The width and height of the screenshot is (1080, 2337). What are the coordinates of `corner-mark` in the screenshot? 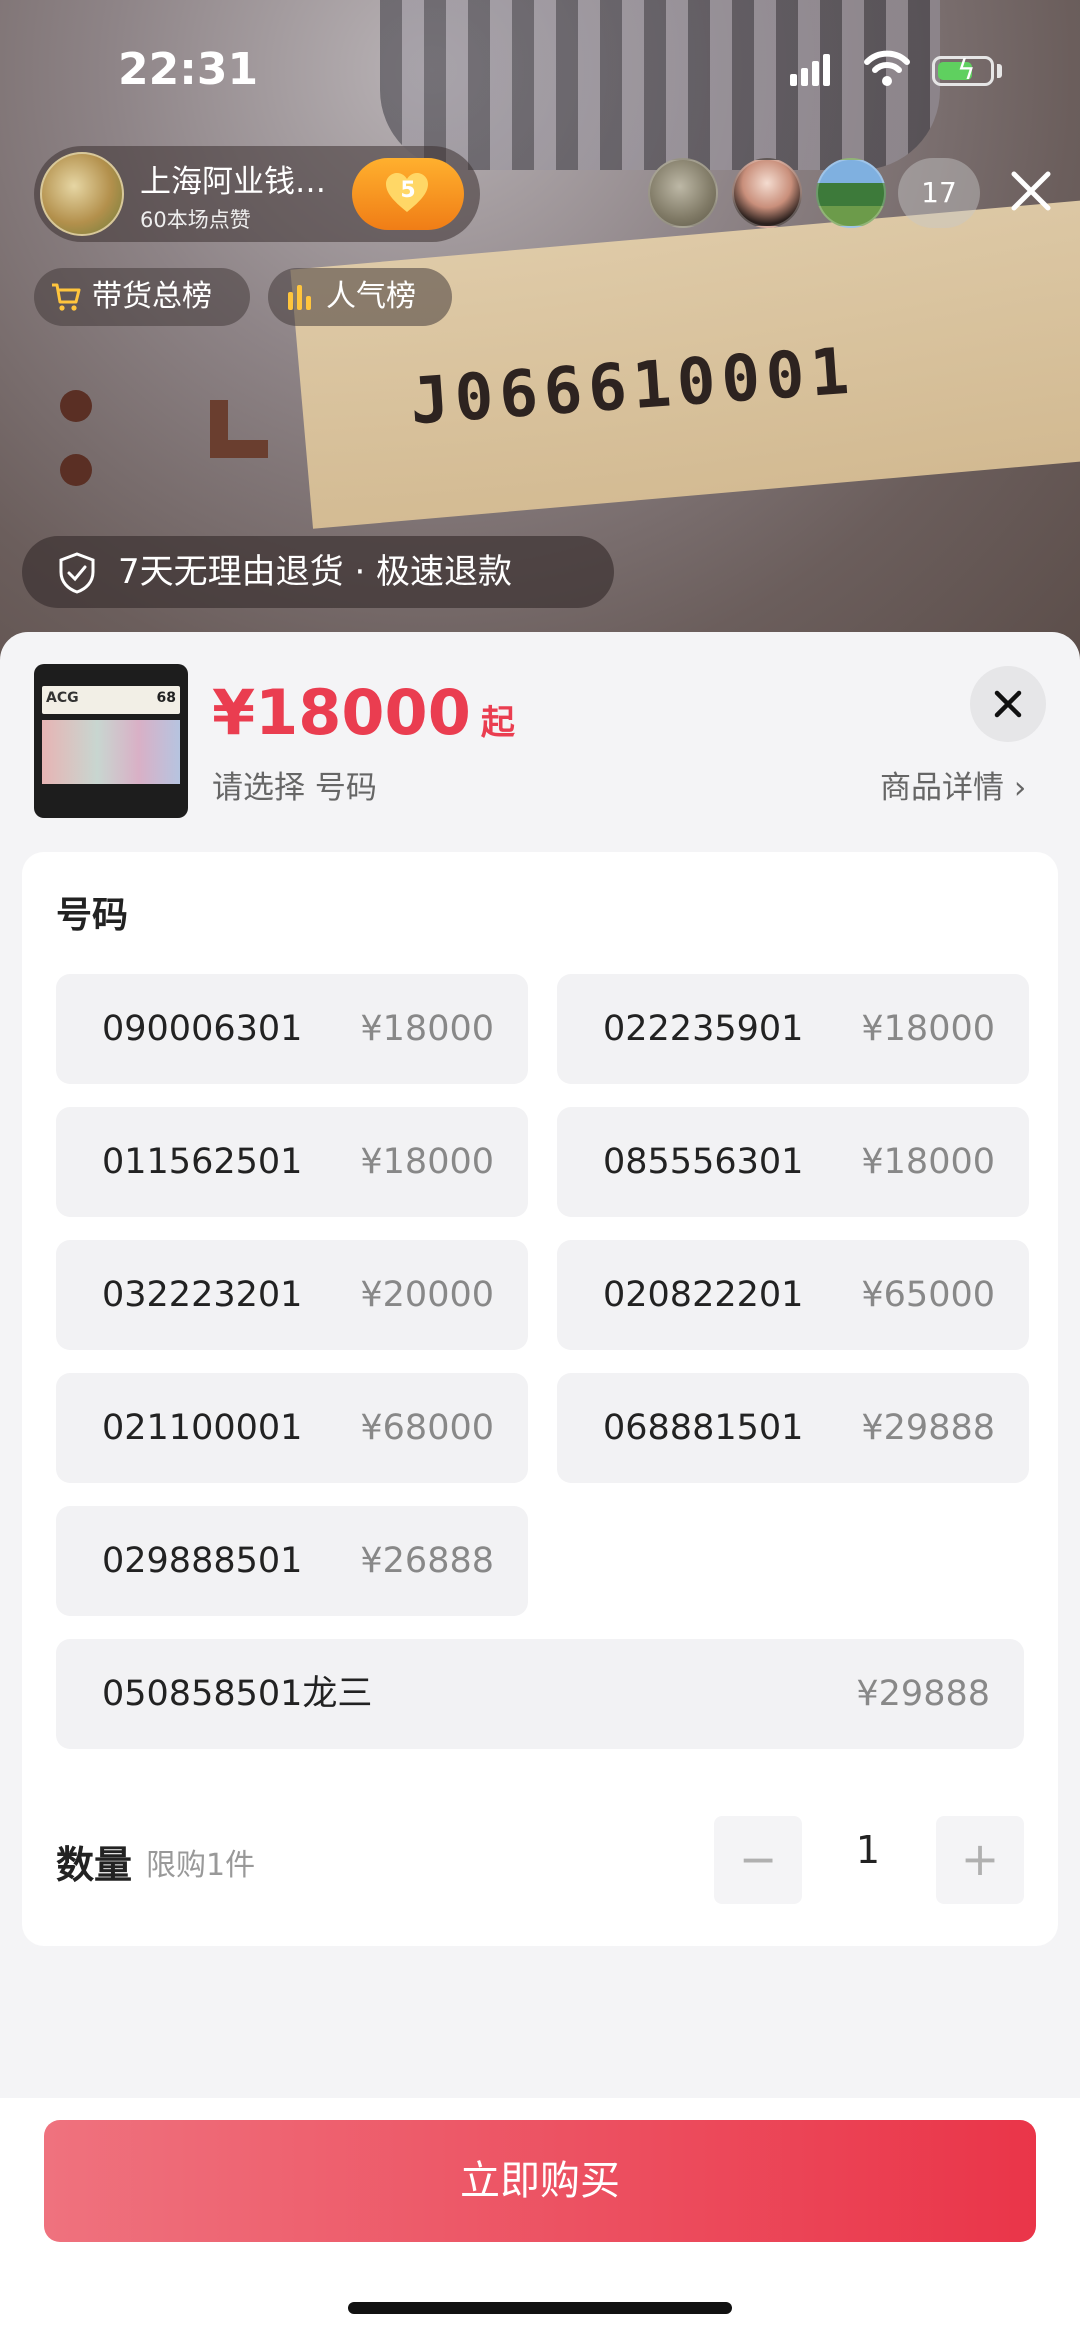 It's located at (239, 429).